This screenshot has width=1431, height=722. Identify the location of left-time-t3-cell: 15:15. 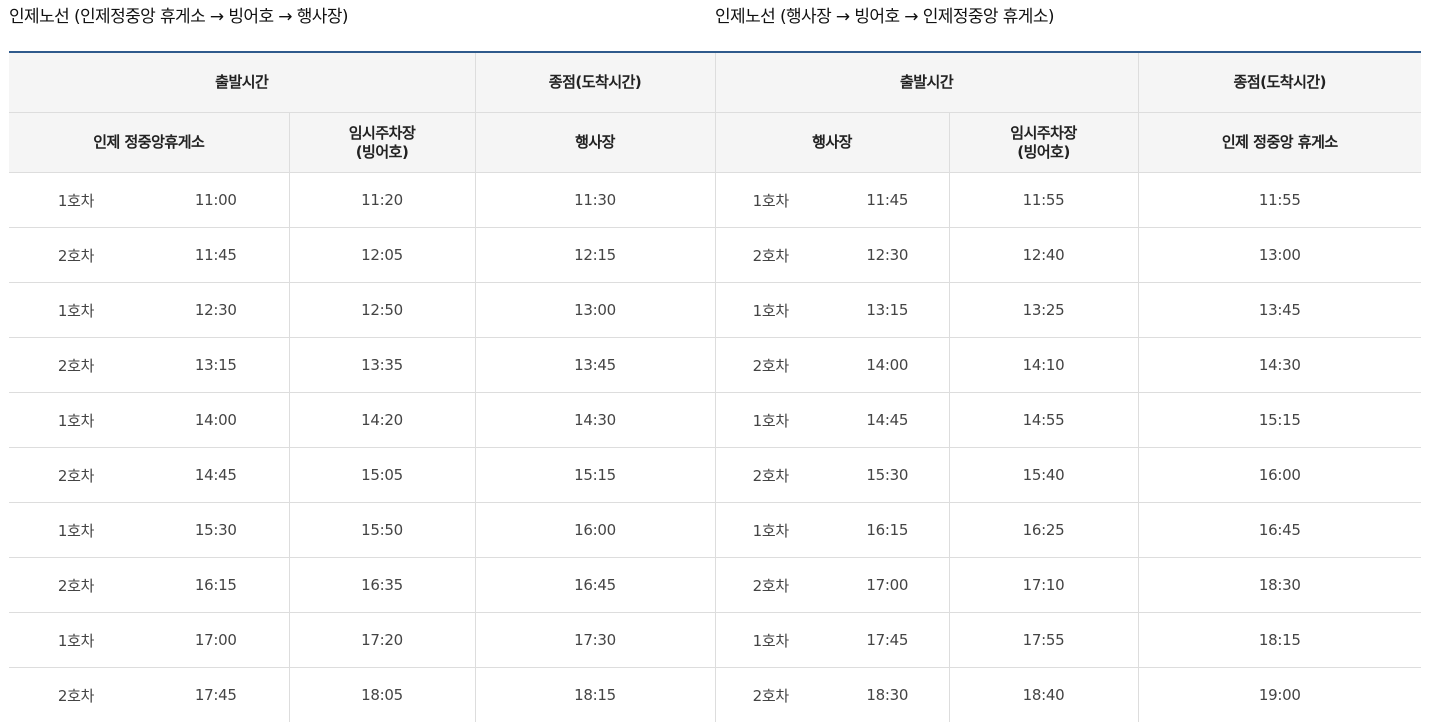
(595, 475).